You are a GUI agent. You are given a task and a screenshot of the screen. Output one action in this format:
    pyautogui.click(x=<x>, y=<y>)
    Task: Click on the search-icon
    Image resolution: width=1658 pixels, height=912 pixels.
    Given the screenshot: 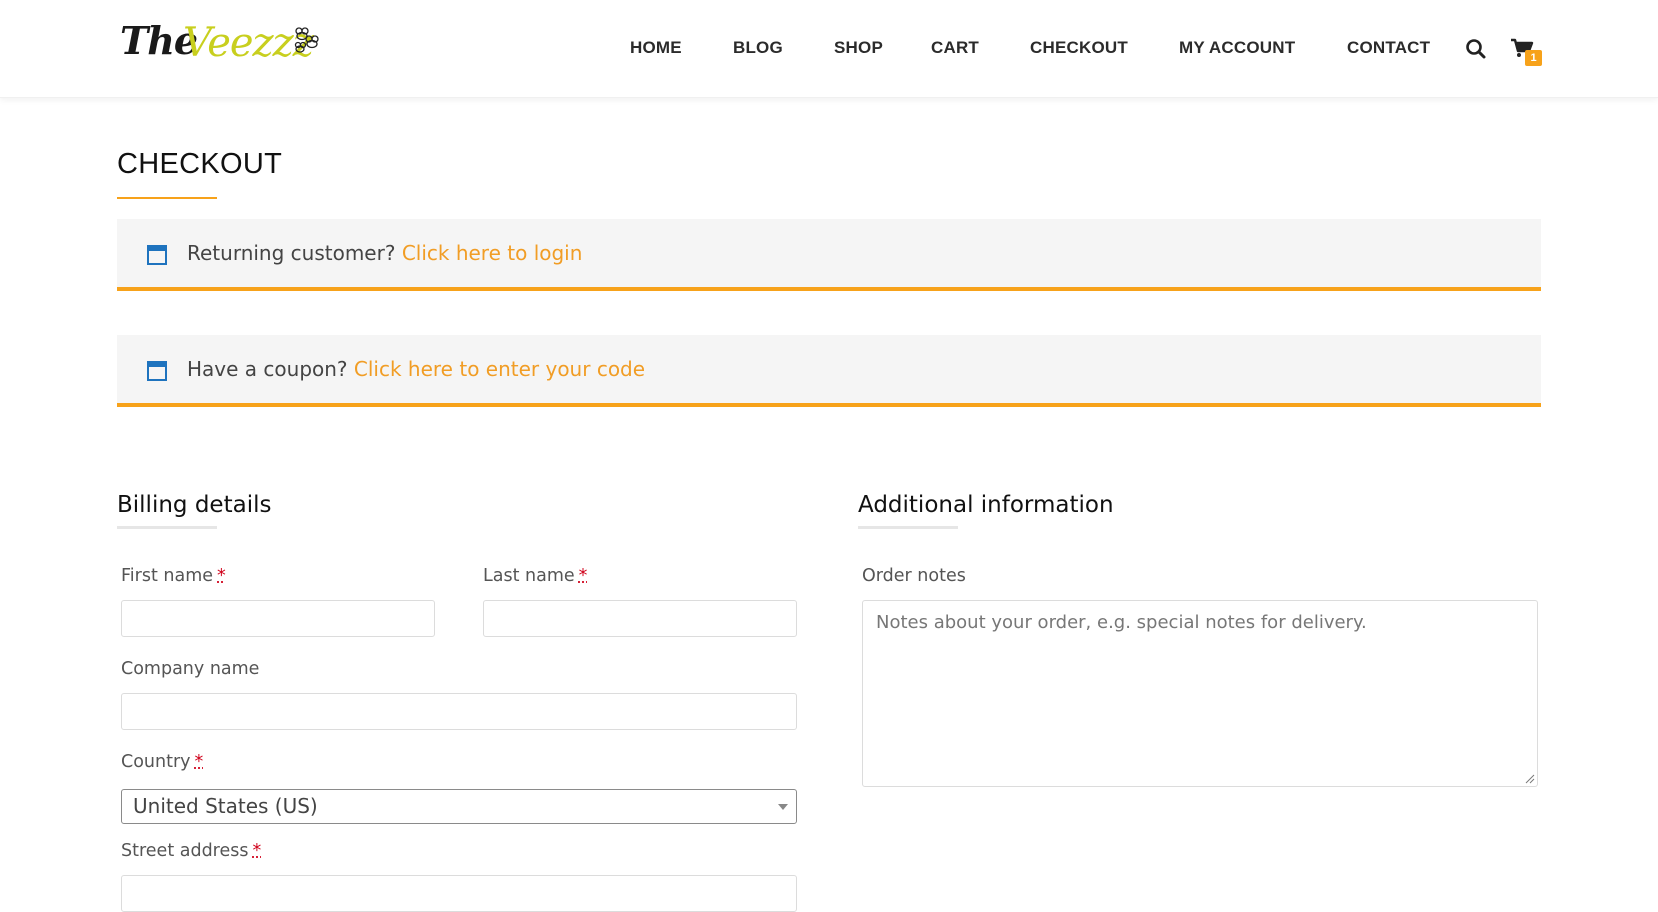 What is the action you would take?
    pyautogui.click(x=1477, y=50)
    